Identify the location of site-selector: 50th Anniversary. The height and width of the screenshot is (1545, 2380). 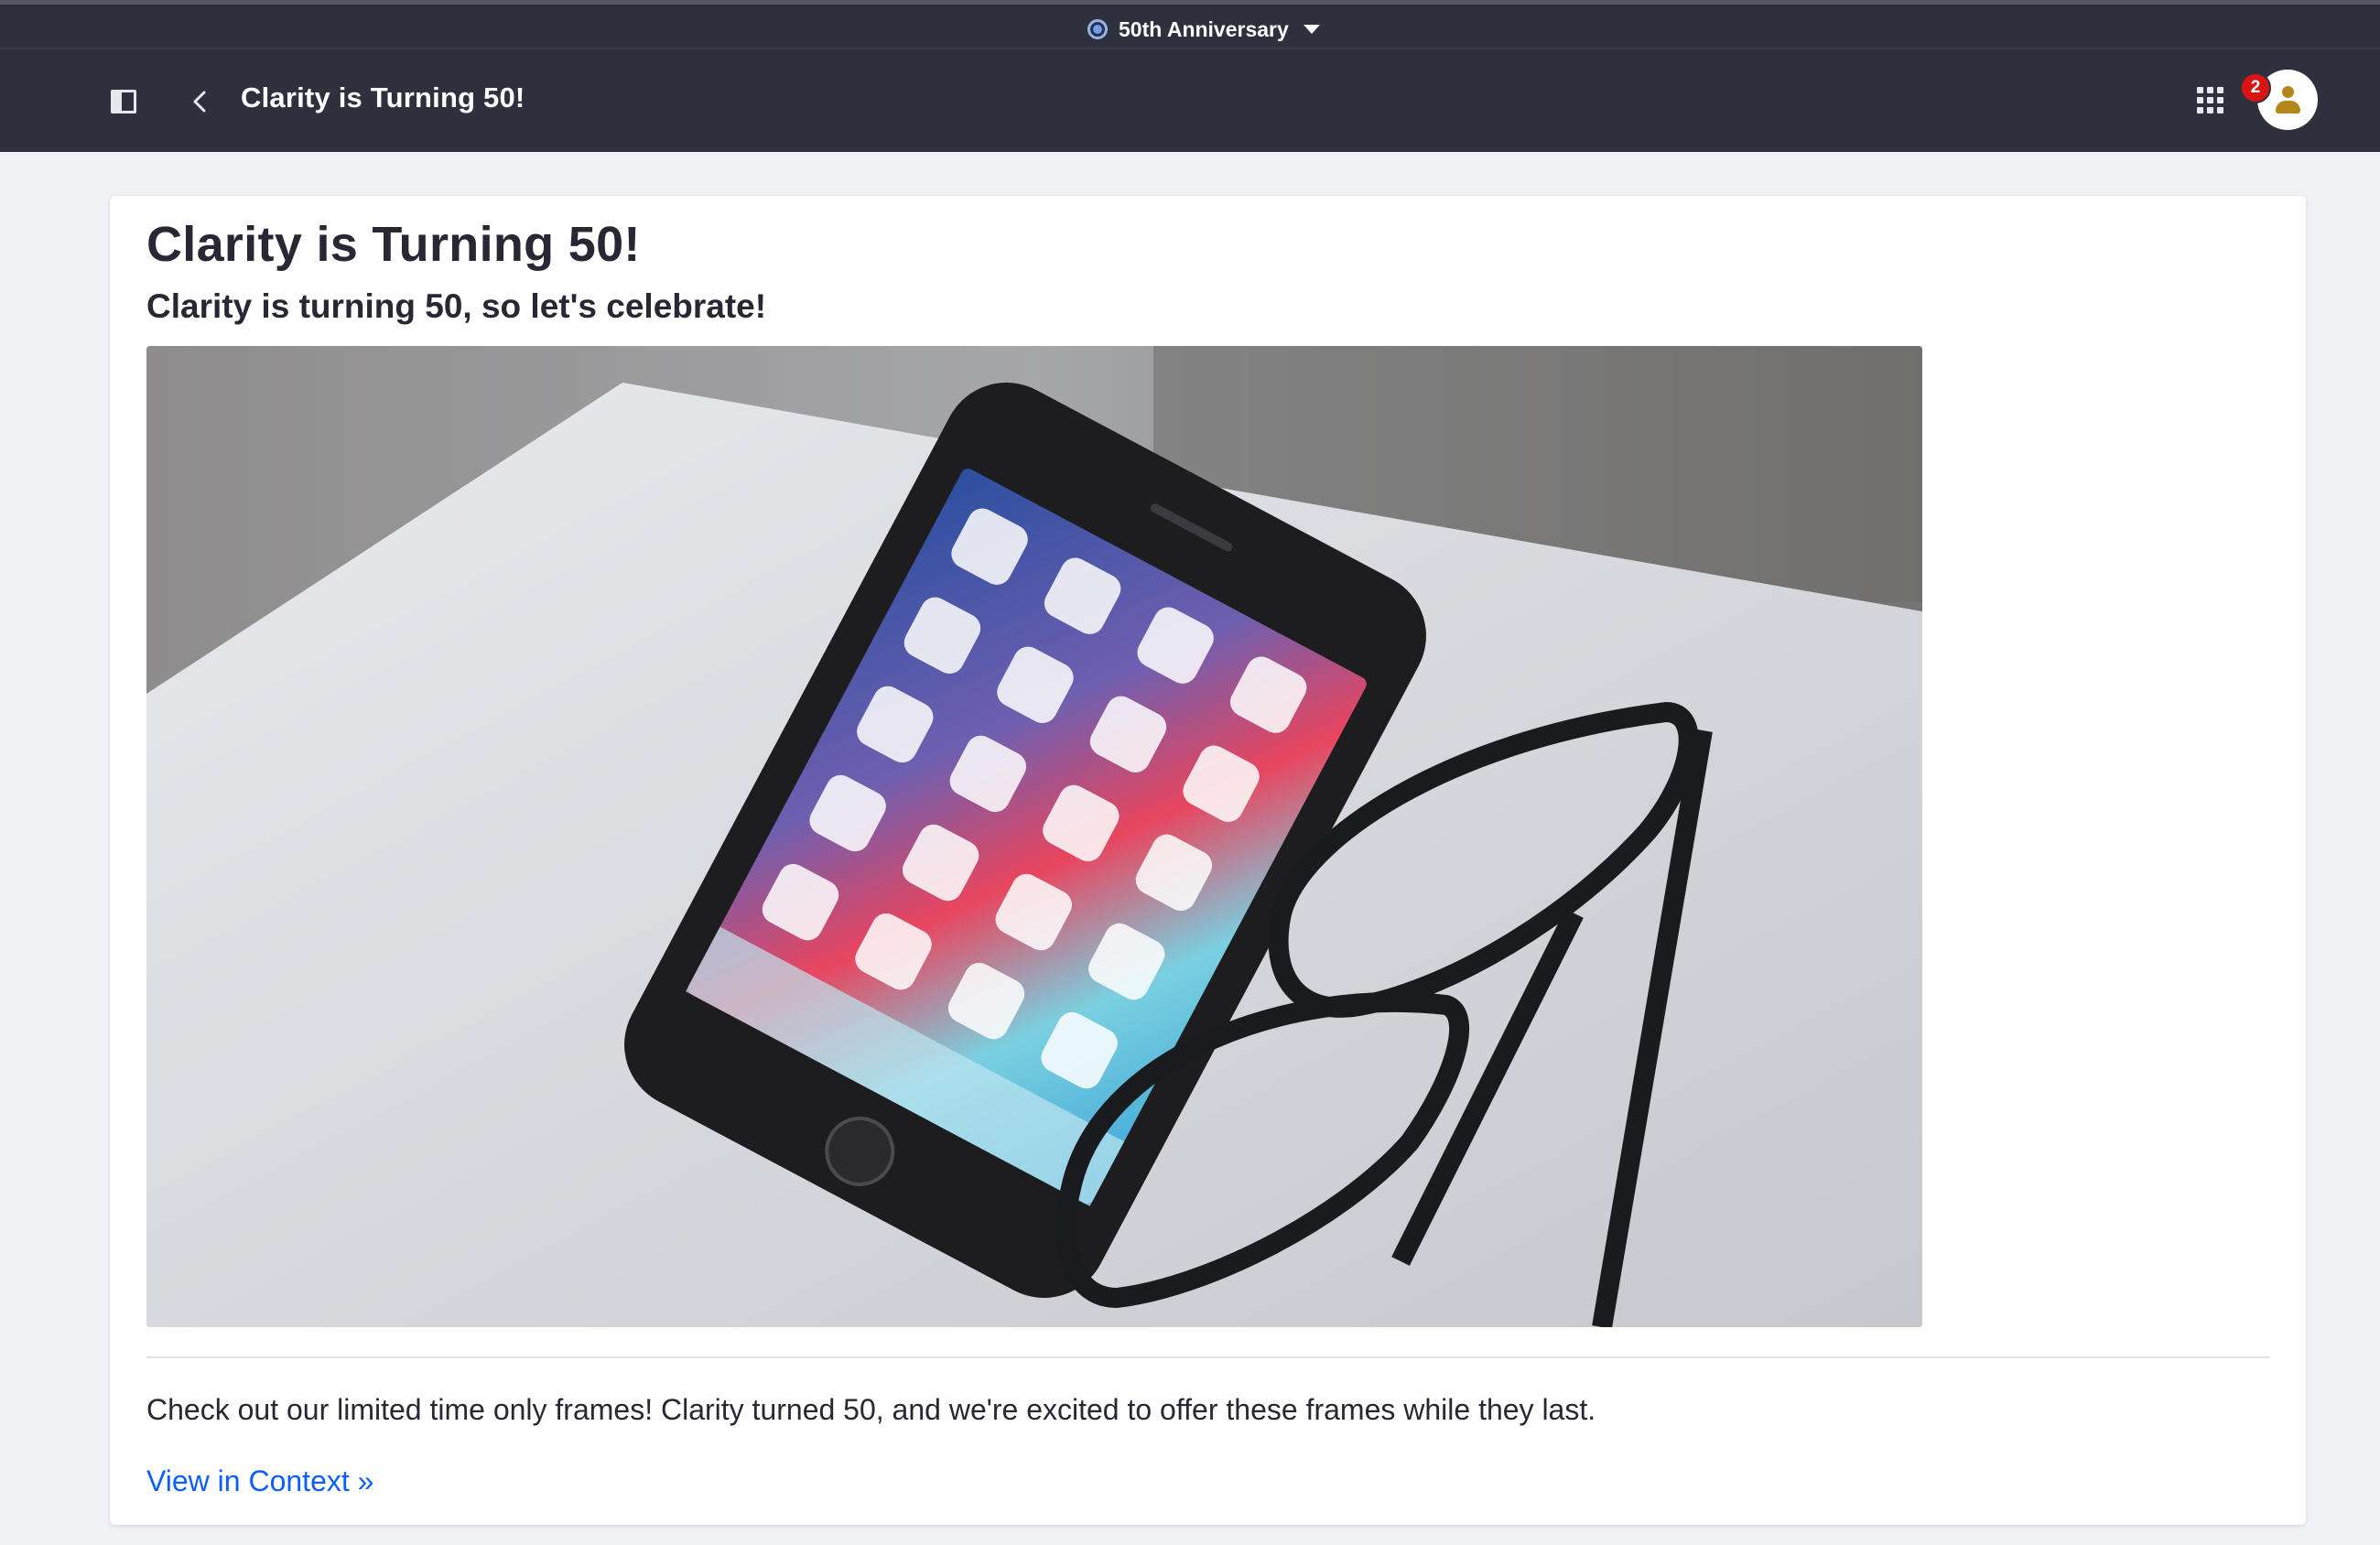
(1203, 29).